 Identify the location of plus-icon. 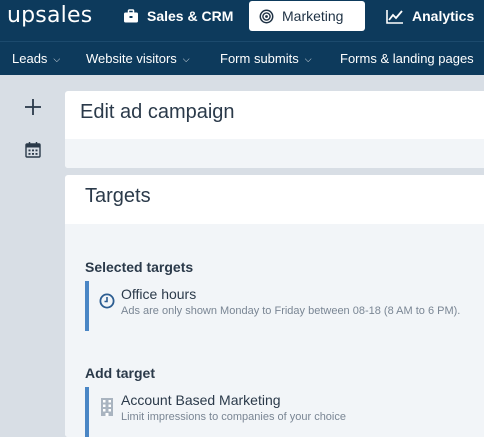
(33, 107).